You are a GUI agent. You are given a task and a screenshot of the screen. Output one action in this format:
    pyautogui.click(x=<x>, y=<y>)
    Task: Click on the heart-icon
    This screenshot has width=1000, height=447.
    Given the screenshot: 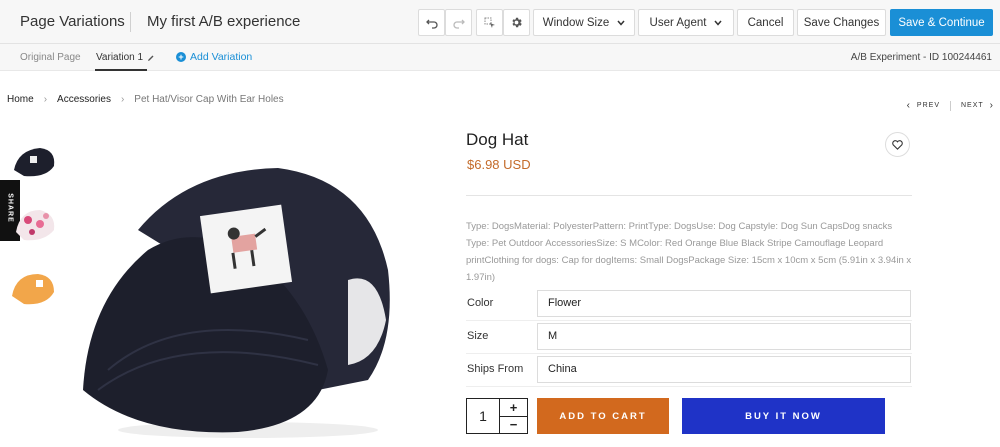 What is the action you would take?
    pyautogui.click(x=897, y=144)
    